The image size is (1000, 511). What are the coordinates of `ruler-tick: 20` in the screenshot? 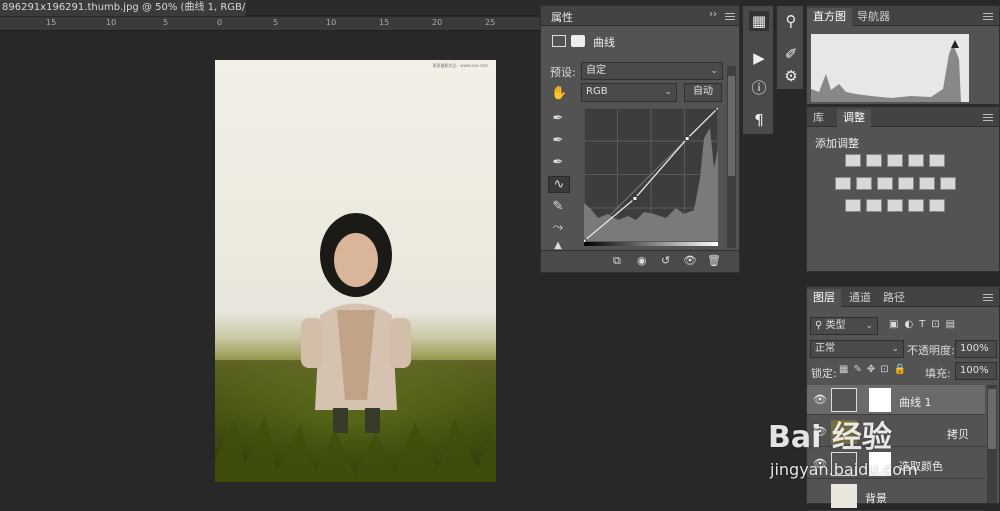 It's located at (437, 22).